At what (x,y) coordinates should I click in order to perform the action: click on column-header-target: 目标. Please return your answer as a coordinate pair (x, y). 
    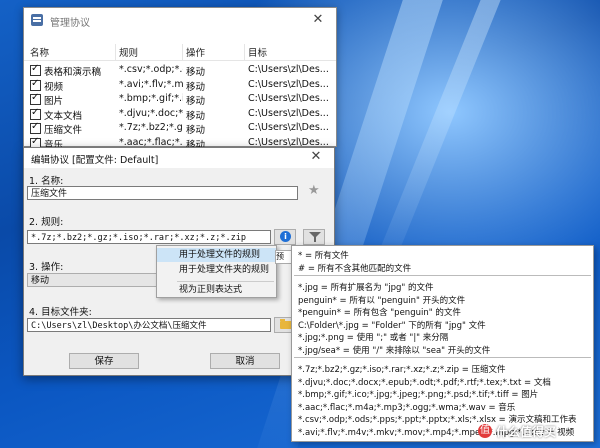
    Looking at the image, I should click on (257, 52).